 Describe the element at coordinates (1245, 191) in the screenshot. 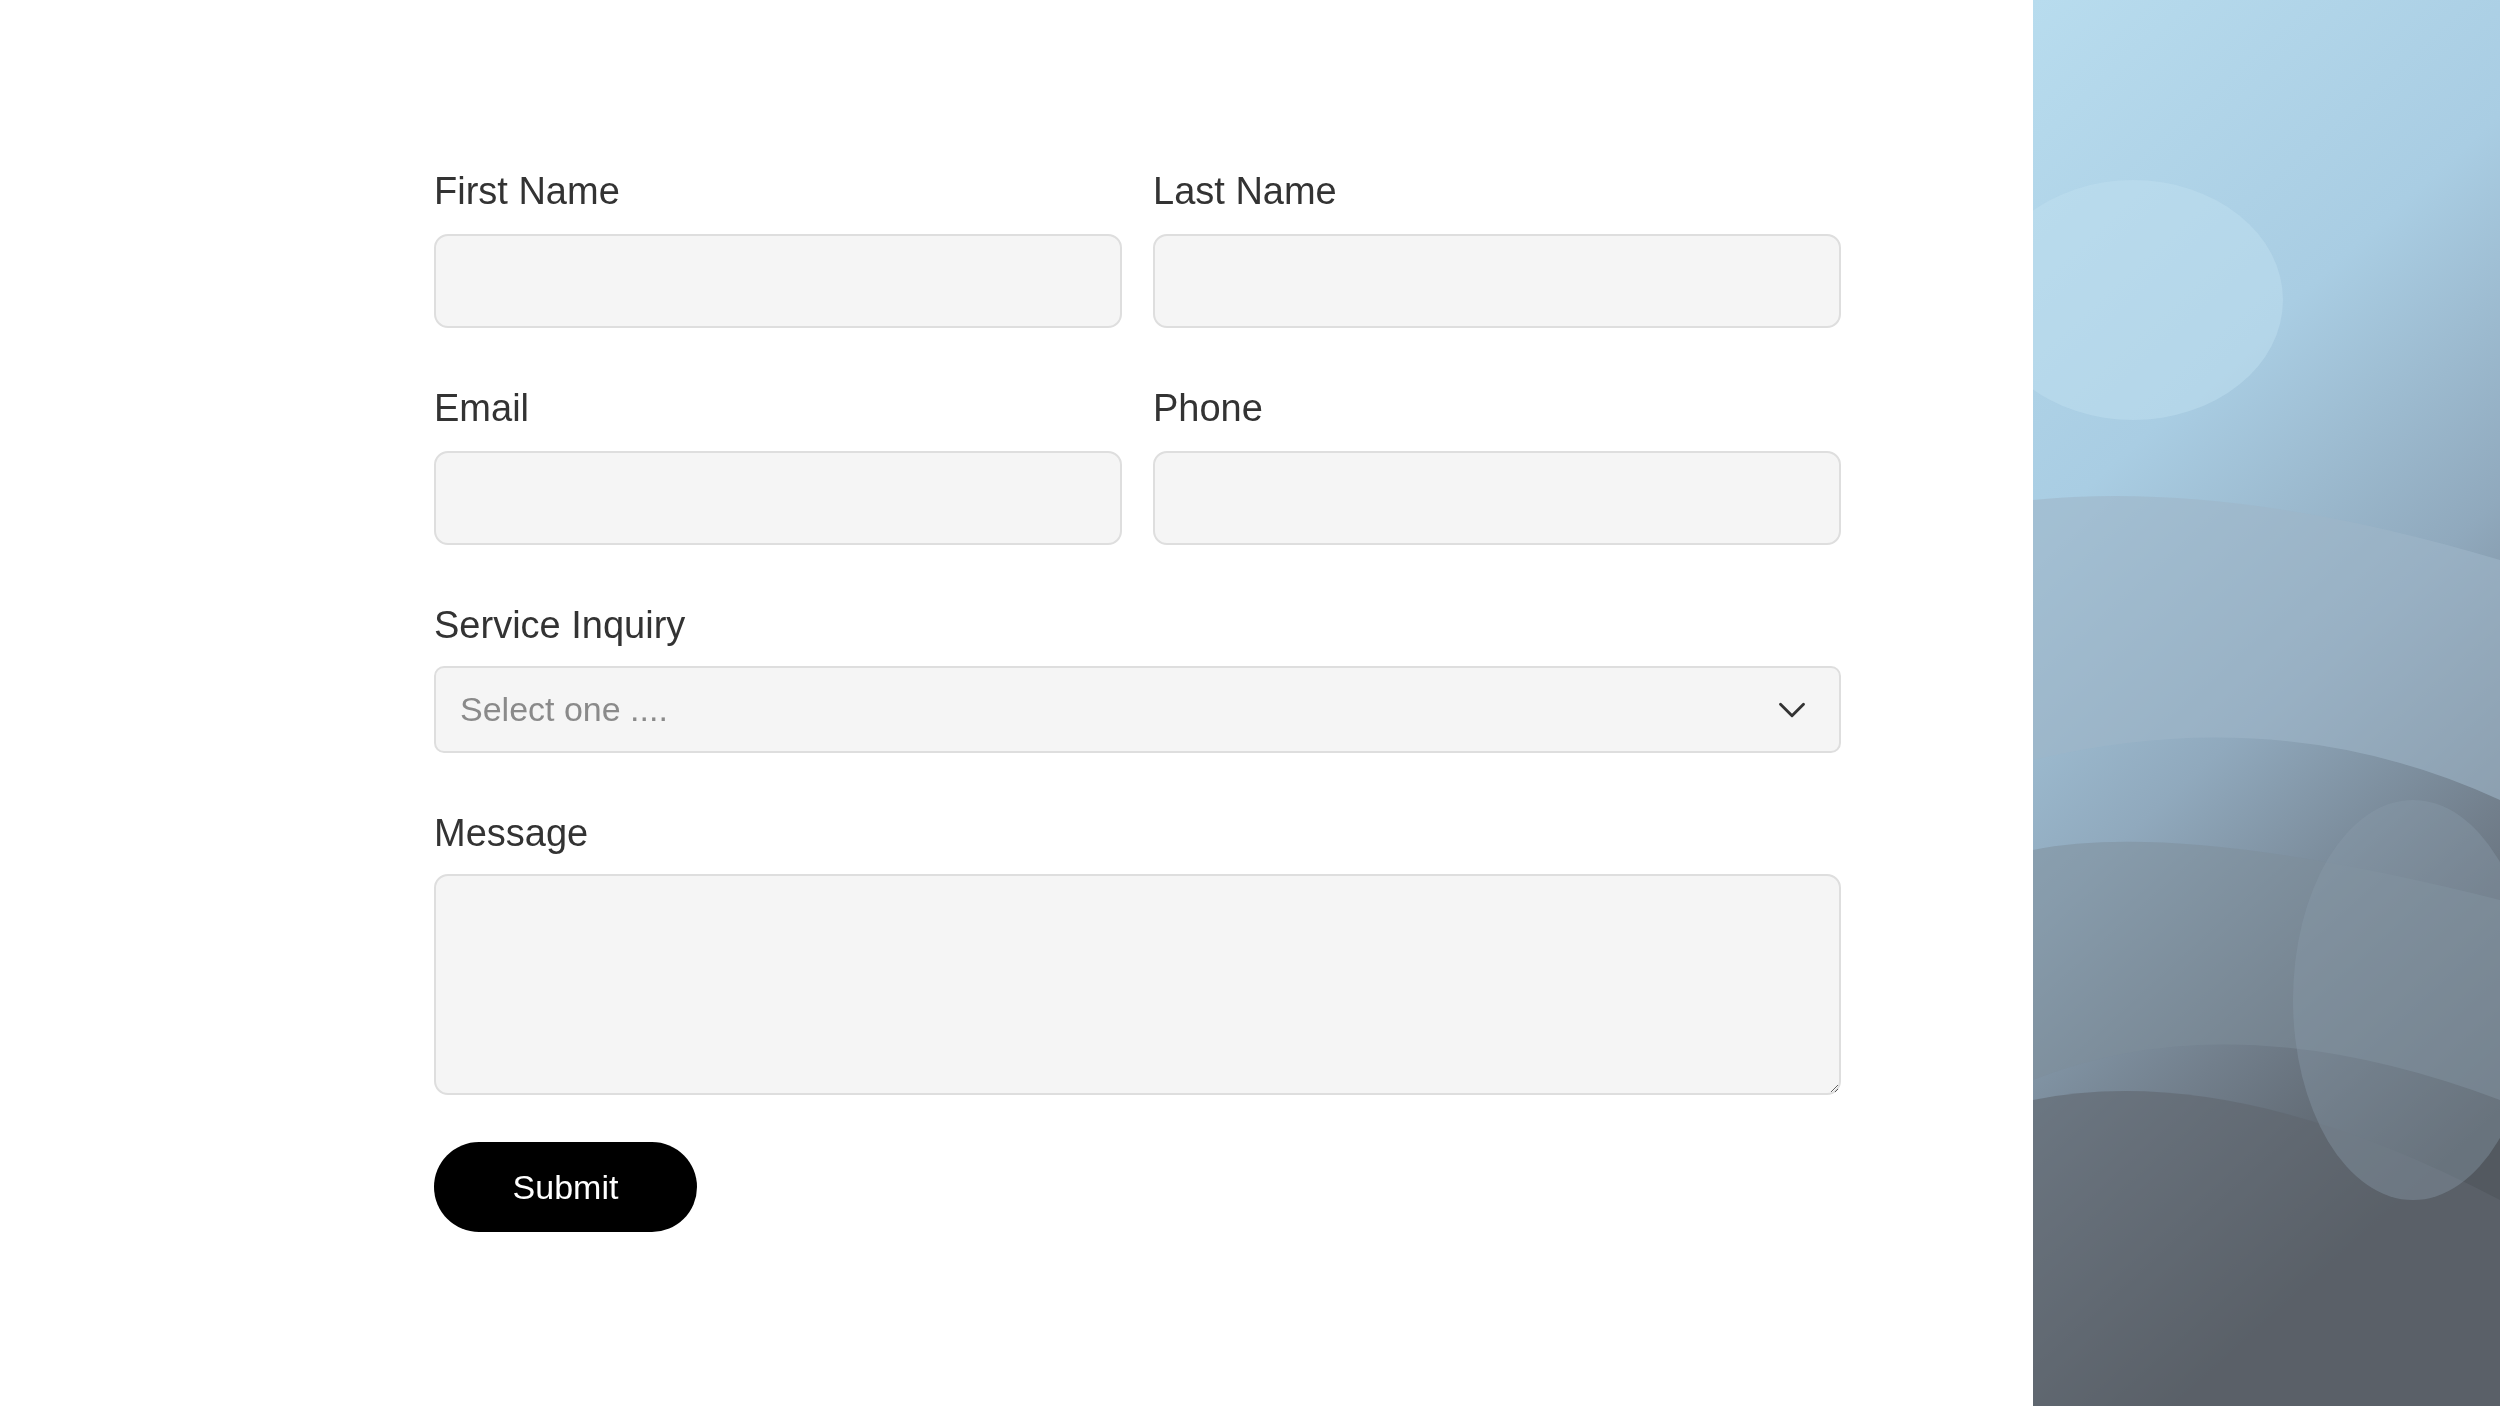

I see `field-label: Last Name` at that location.